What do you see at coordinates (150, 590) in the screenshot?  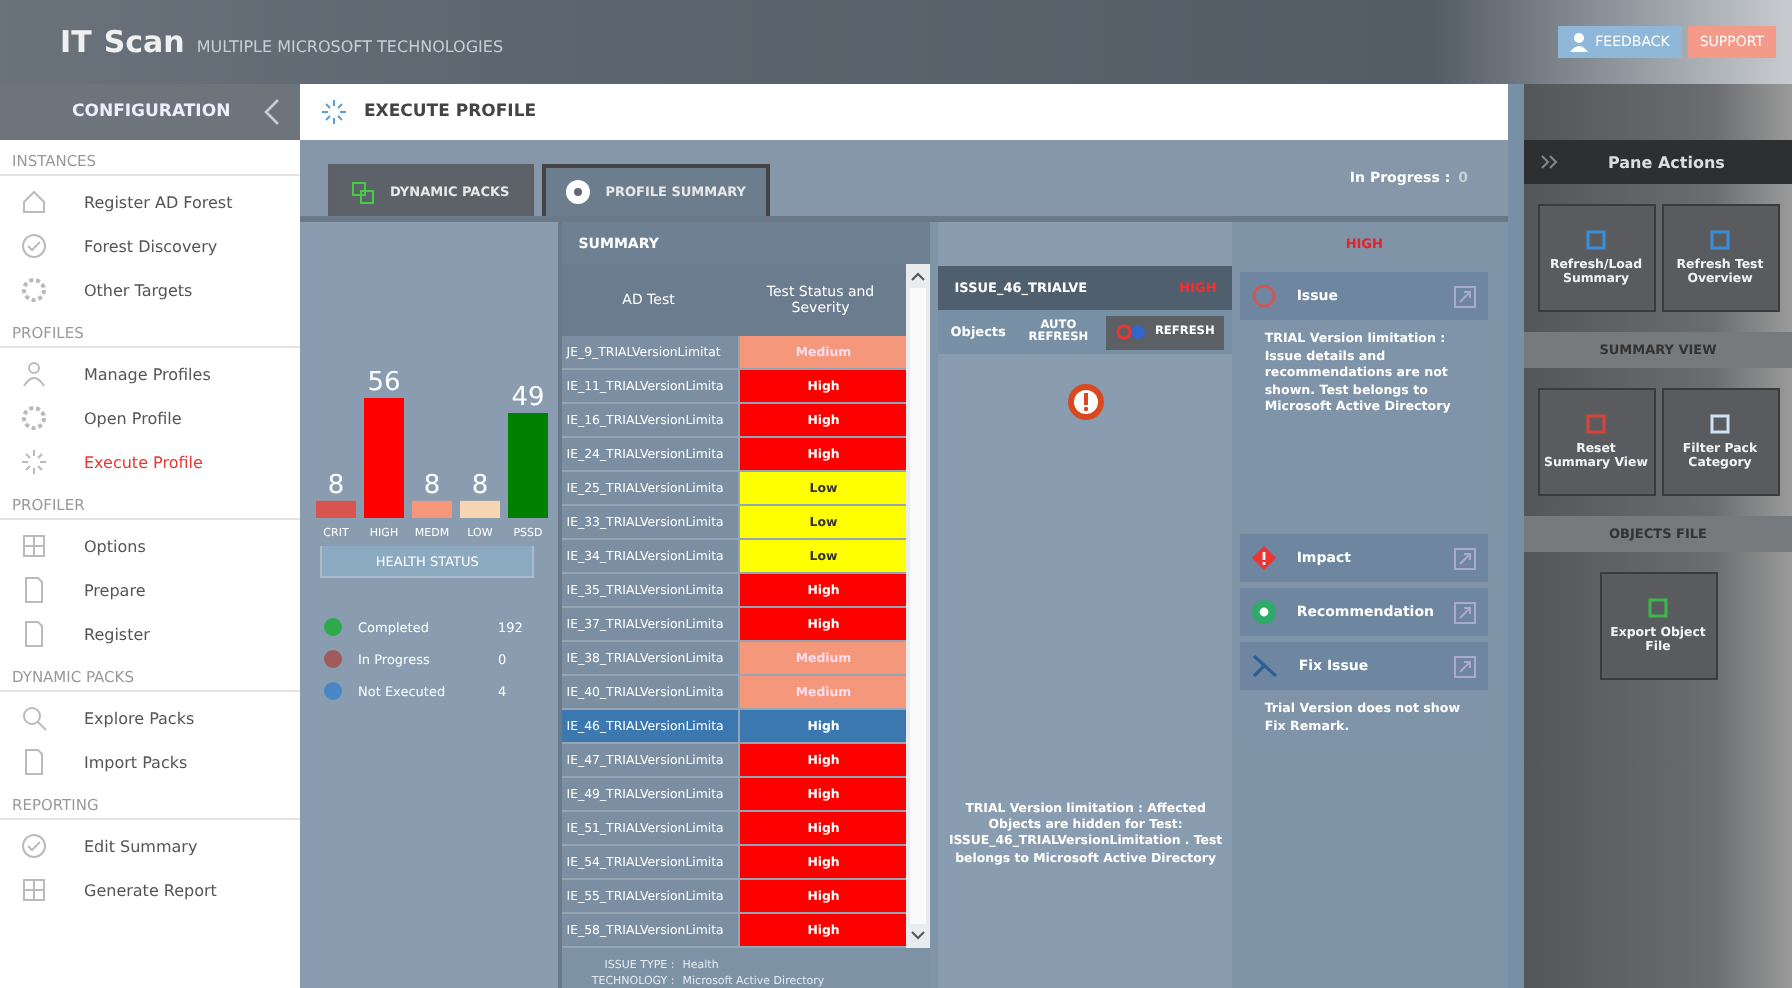 I see `sidebar-item: Prepare` at bounding box center [150, 590].